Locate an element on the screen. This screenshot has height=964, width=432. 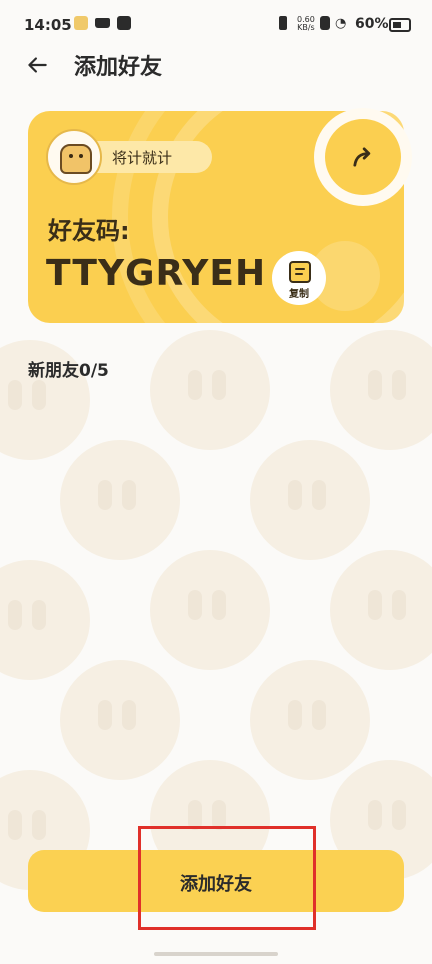
top-bar: 添加好友 is located at coordinates (216, 64).